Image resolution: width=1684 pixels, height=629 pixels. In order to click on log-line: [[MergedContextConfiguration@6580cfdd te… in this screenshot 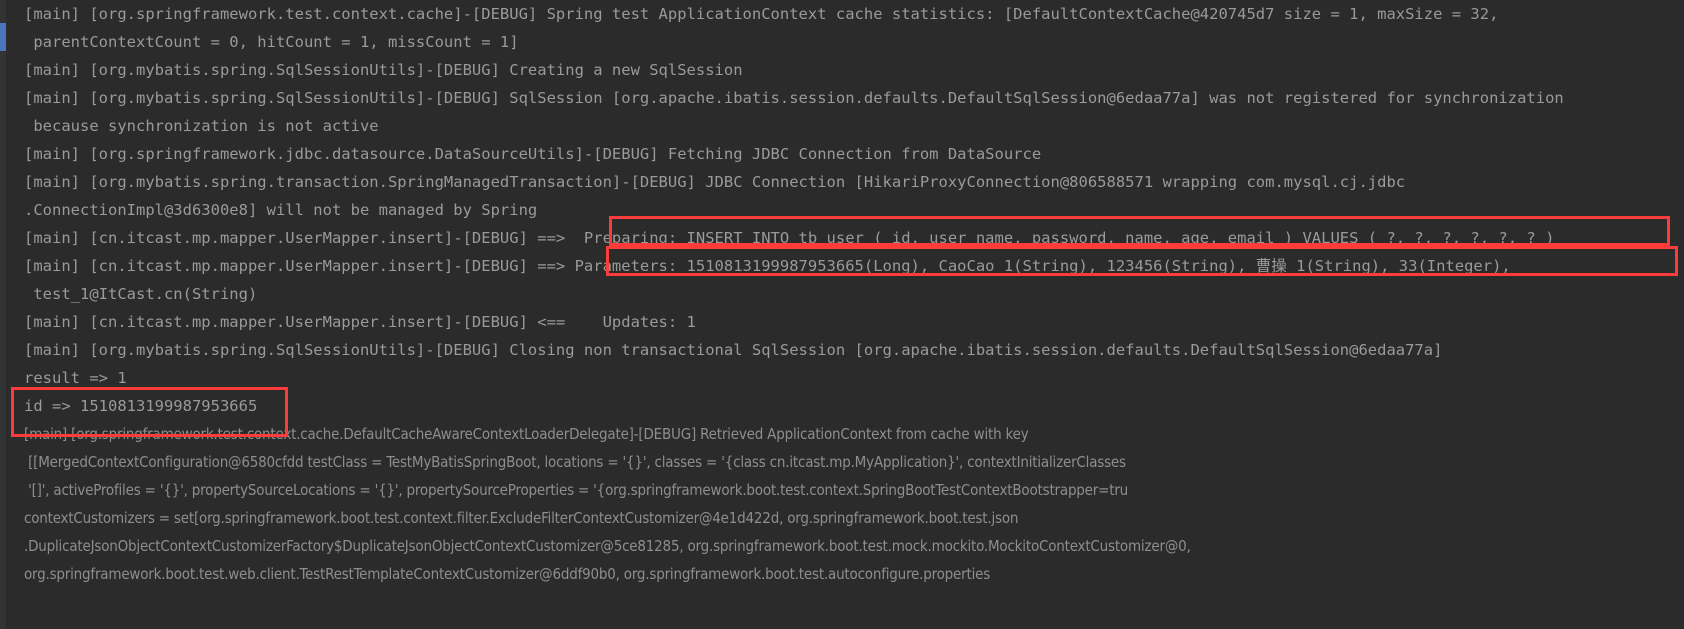, I will do `click(575, 462)`.